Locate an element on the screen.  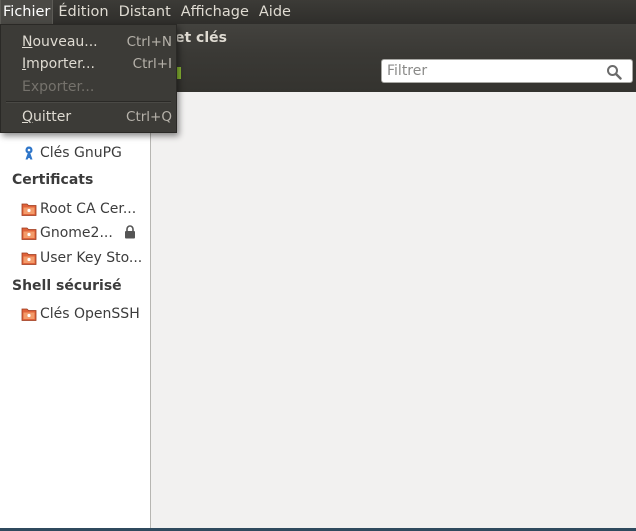
lock-icon is located at coordinates (130, 232).